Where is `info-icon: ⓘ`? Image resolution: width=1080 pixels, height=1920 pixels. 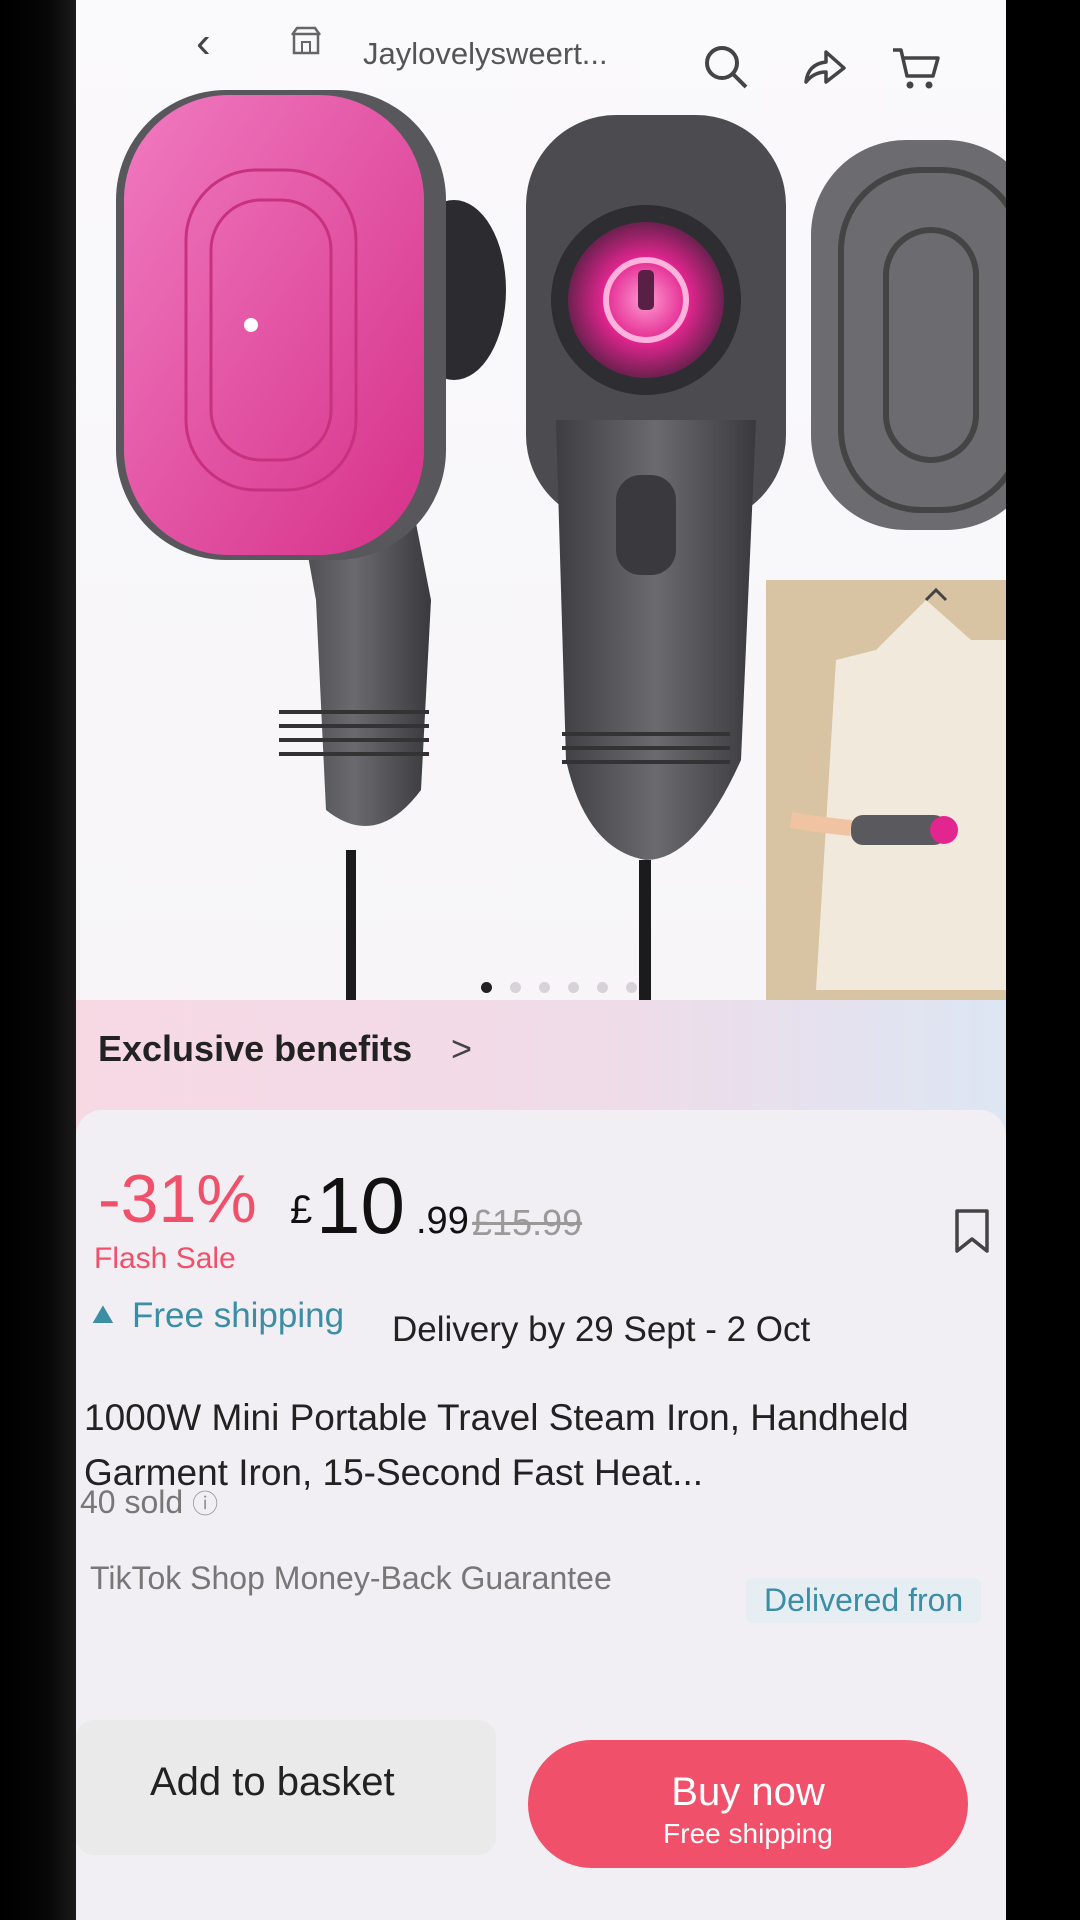 info-icon: ⓘ is located at coordinates (205, 1504).